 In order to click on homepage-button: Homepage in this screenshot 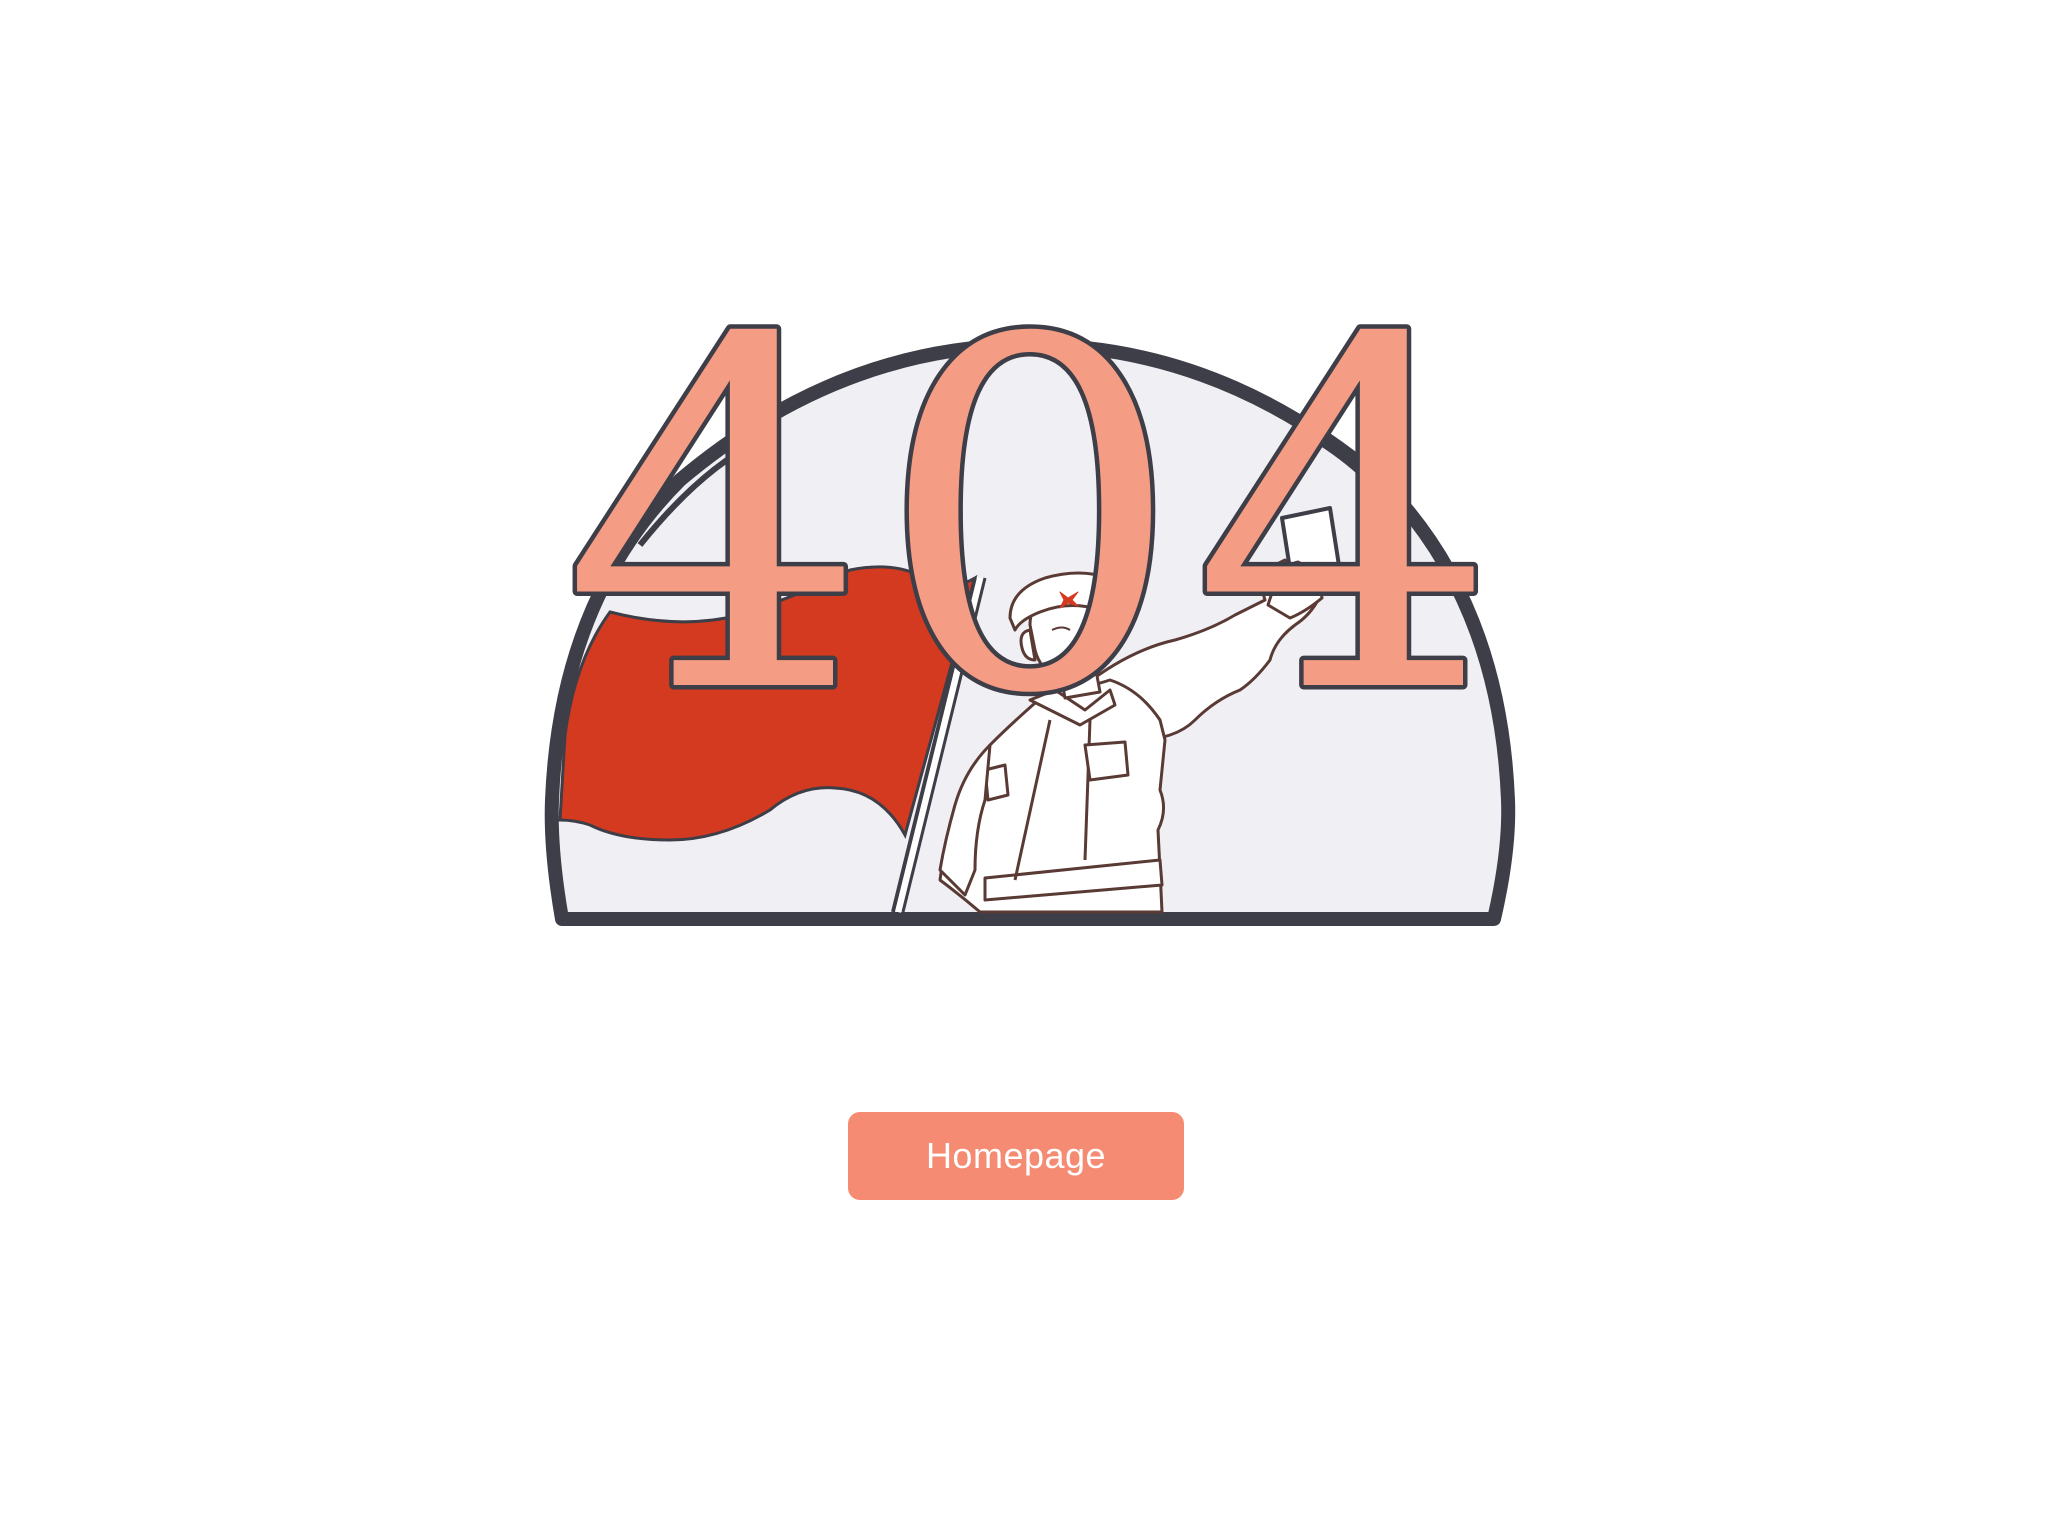, I will do `click(1016, 1156)`.